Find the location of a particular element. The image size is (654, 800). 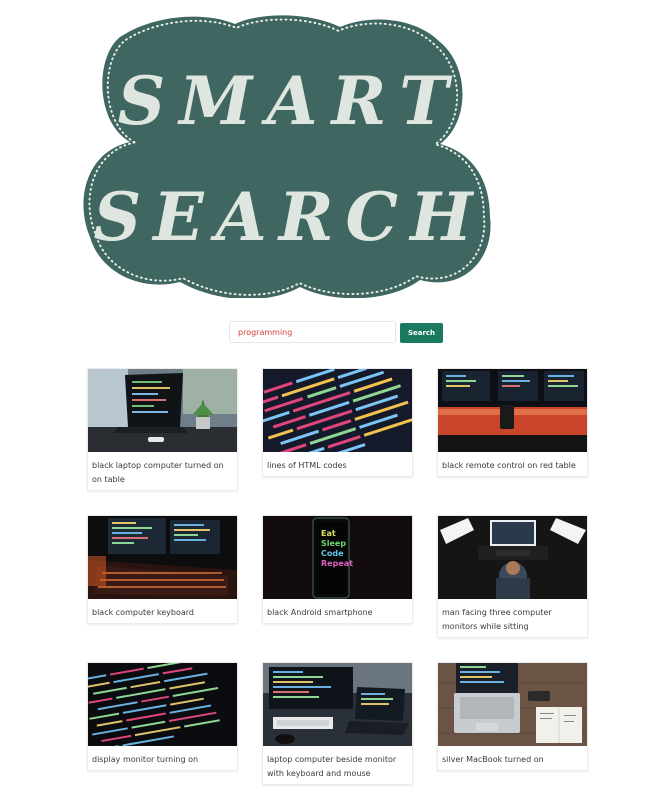

result-card: black remote control on red table is located at coordinates (512, 422).